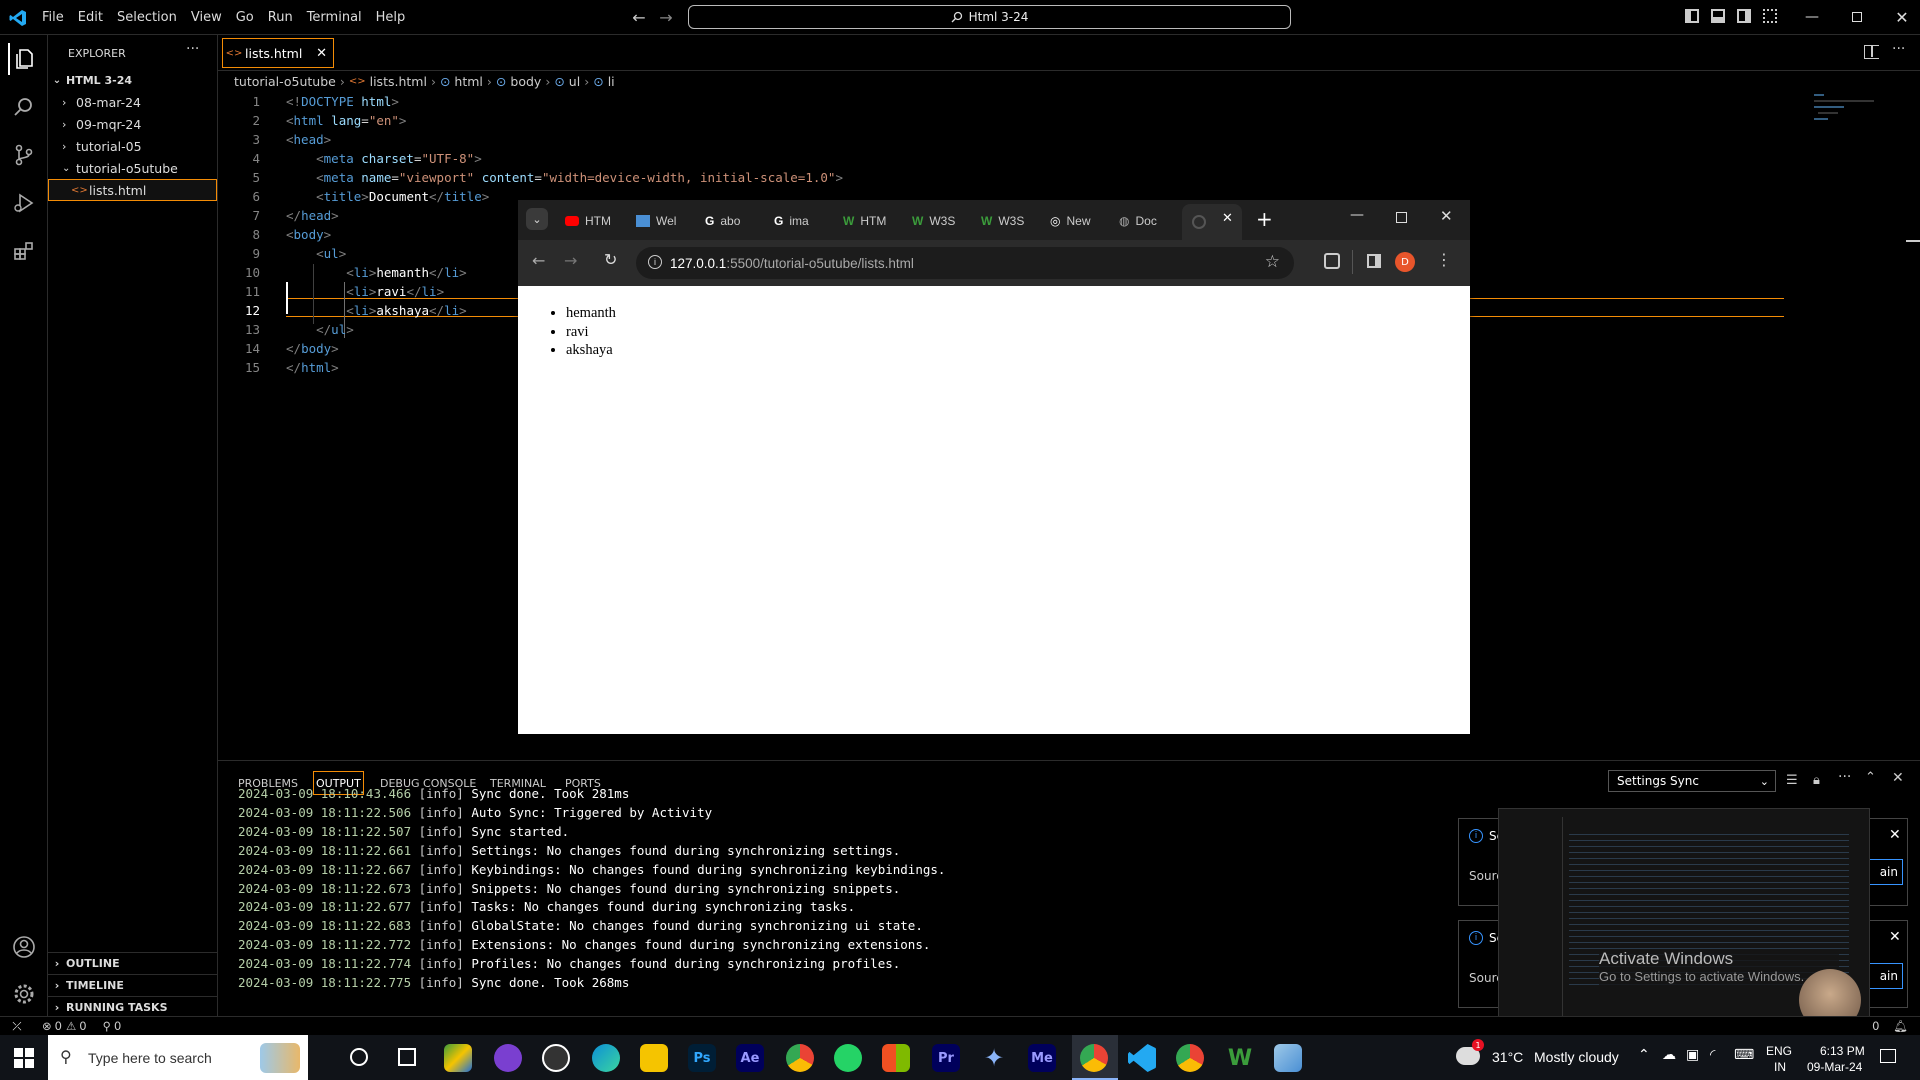  What do you see at coordinates (1744, 16) in the screenshot?
I see `toggle-secondary-sidebar-icon` at bounding box center [1744, 16].